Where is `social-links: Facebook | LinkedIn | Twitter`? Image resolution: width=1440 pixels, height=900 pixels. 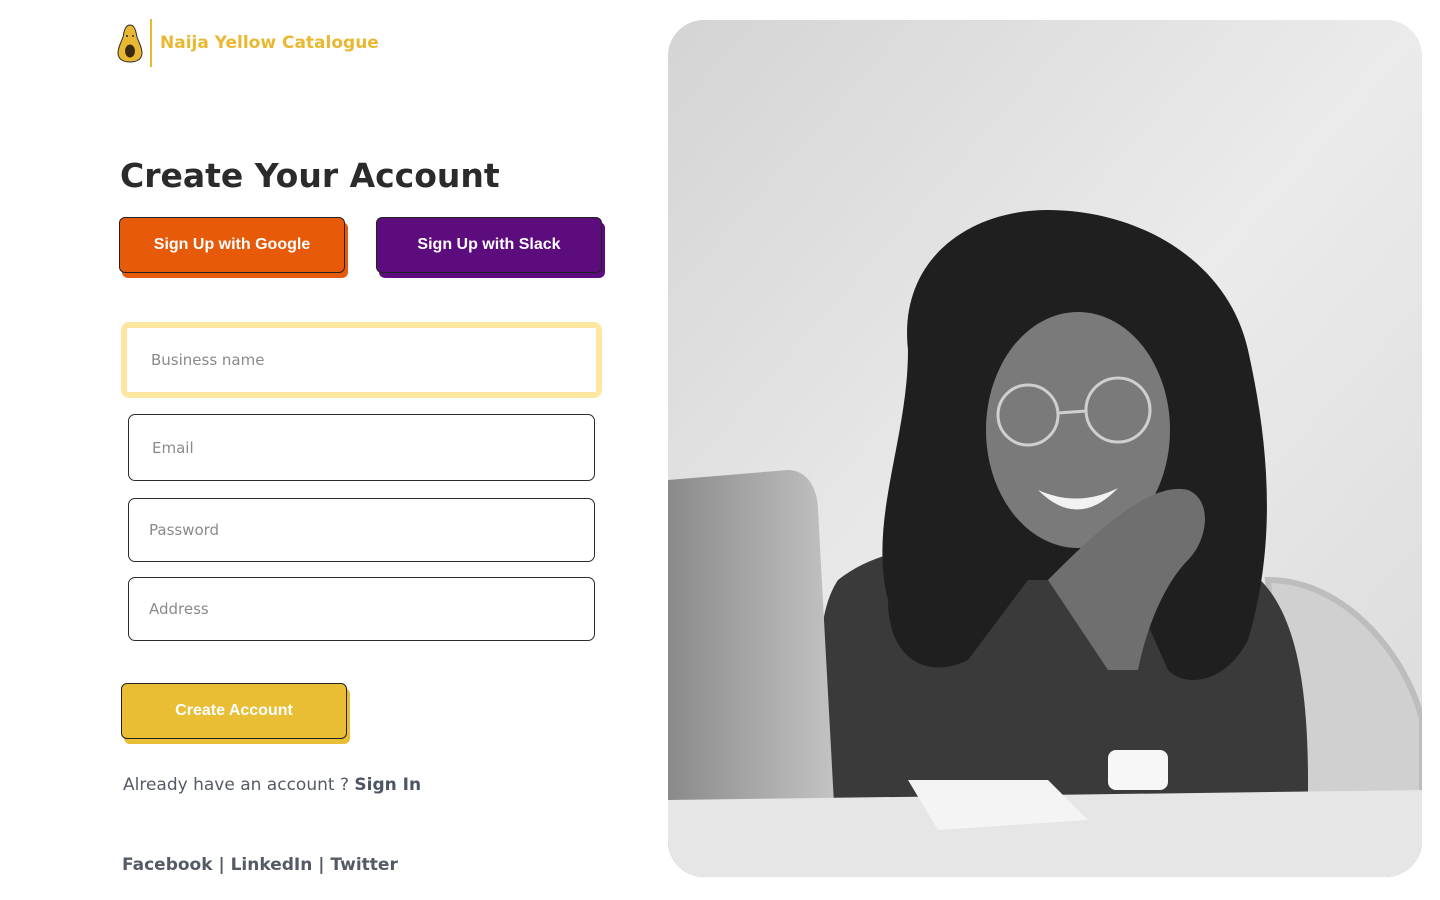 social-links: Facebook | LinkedIn | Twitter is located at coordinates (260, 865).